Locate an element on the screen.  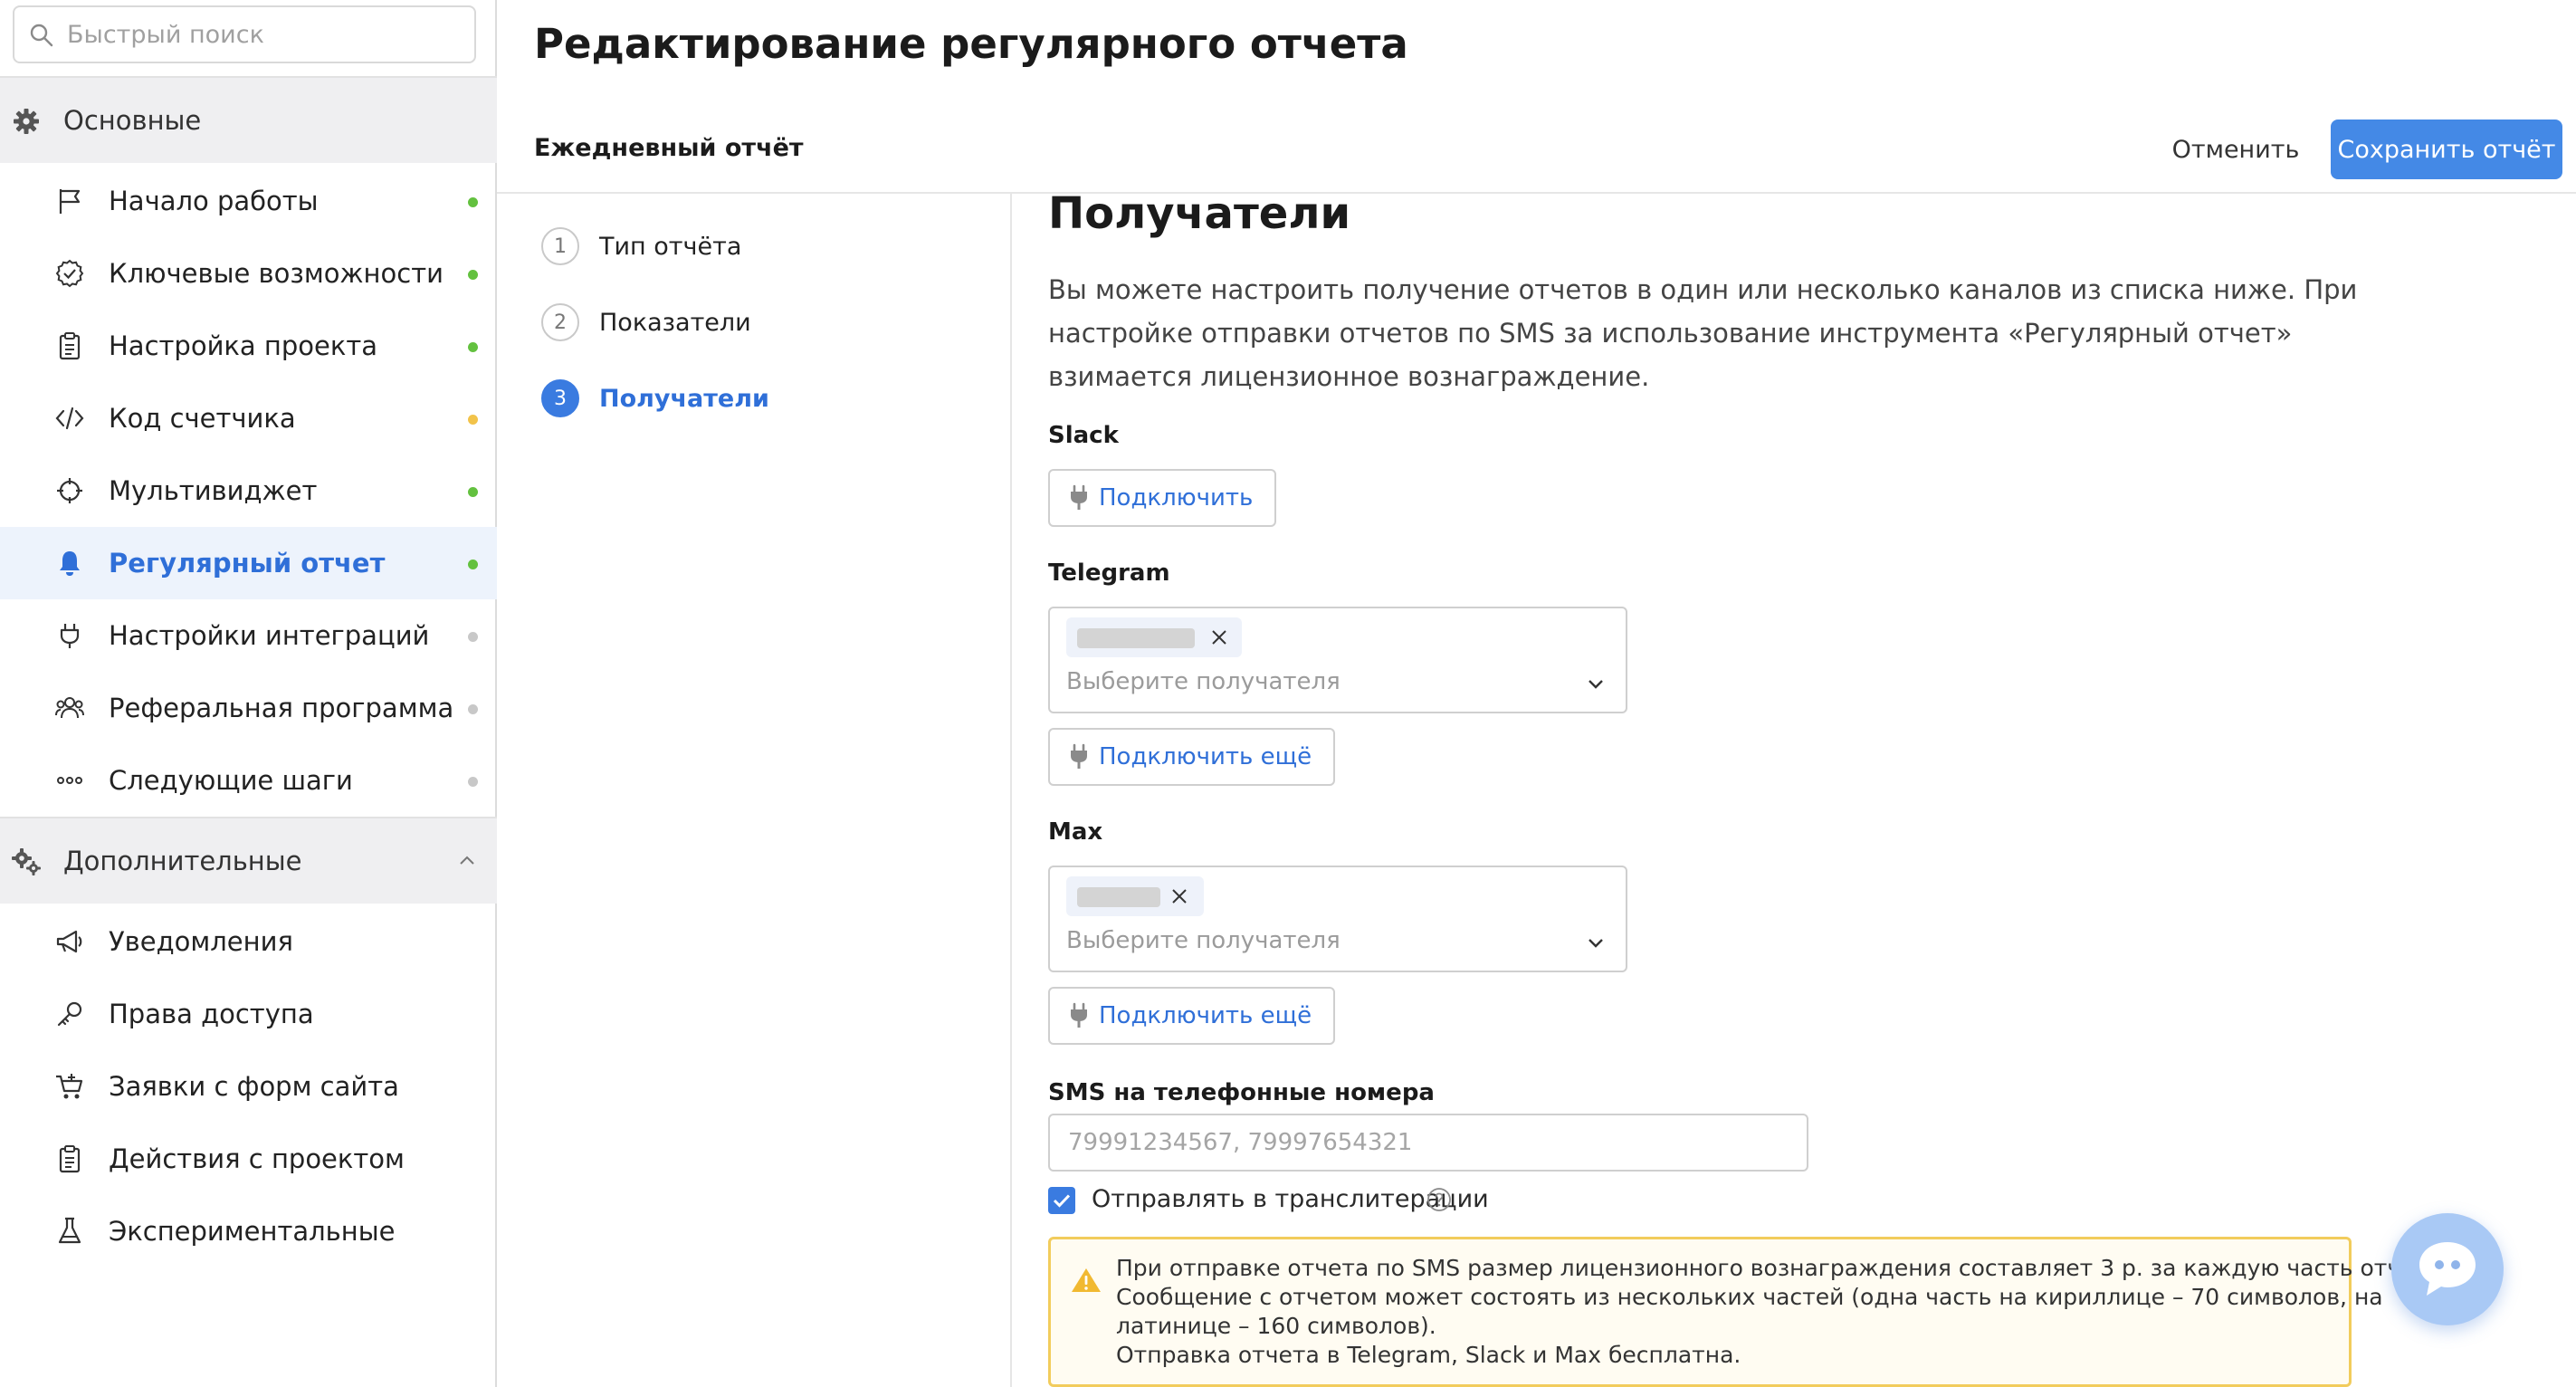
gears-icon is located at coordinates (27, 861).